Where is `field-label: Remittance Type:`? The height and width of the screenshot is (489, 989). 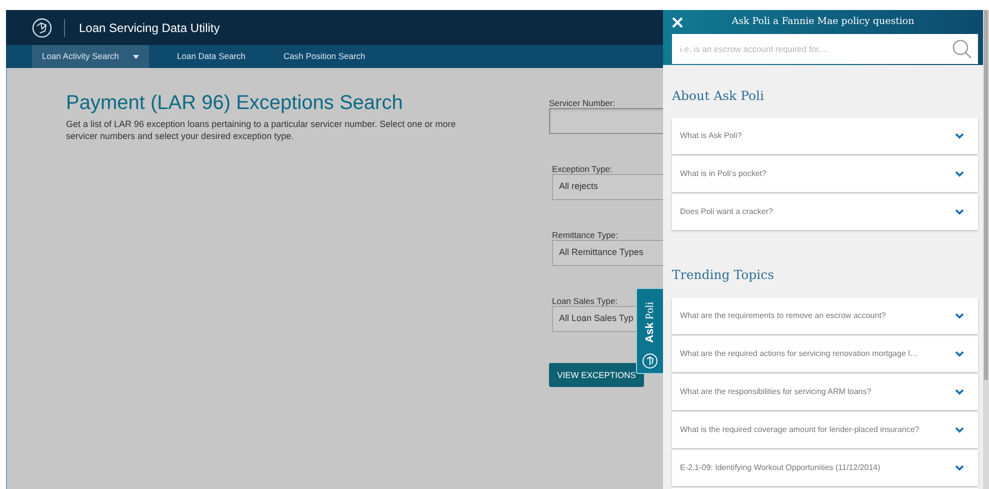
field-label: Remittance Type: is located at coordinates (585, 235).